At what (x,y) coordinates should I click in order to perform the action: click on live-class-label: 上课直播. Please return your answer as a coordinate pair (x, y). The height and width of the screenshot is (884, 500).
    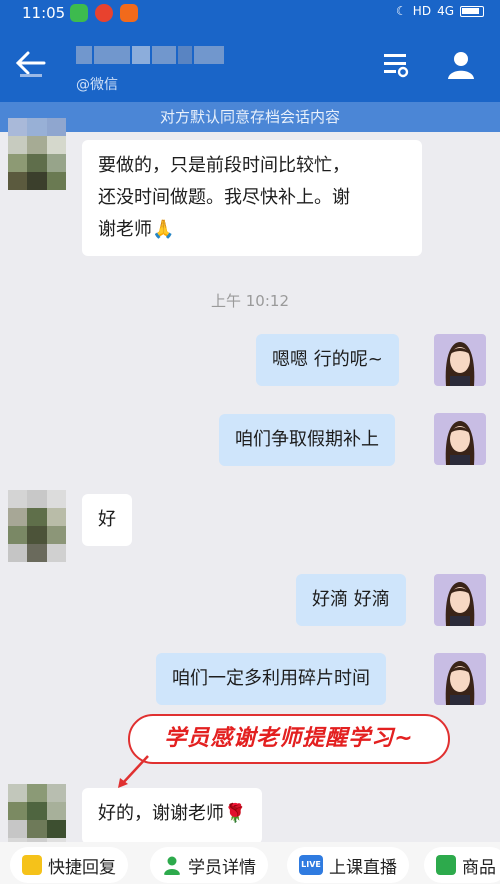
    Looking at the image, I should click on (363, 867).